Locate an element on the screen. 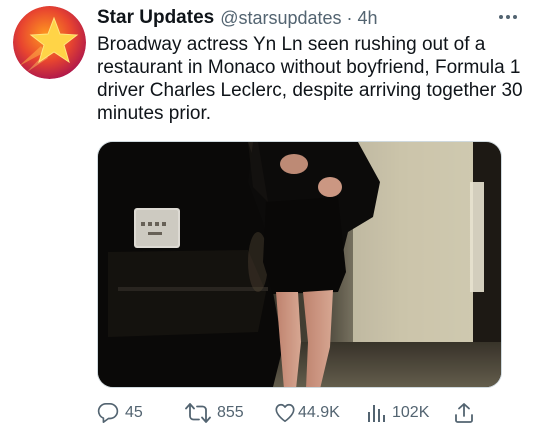  share-icon is located at coordinates (464, 413).